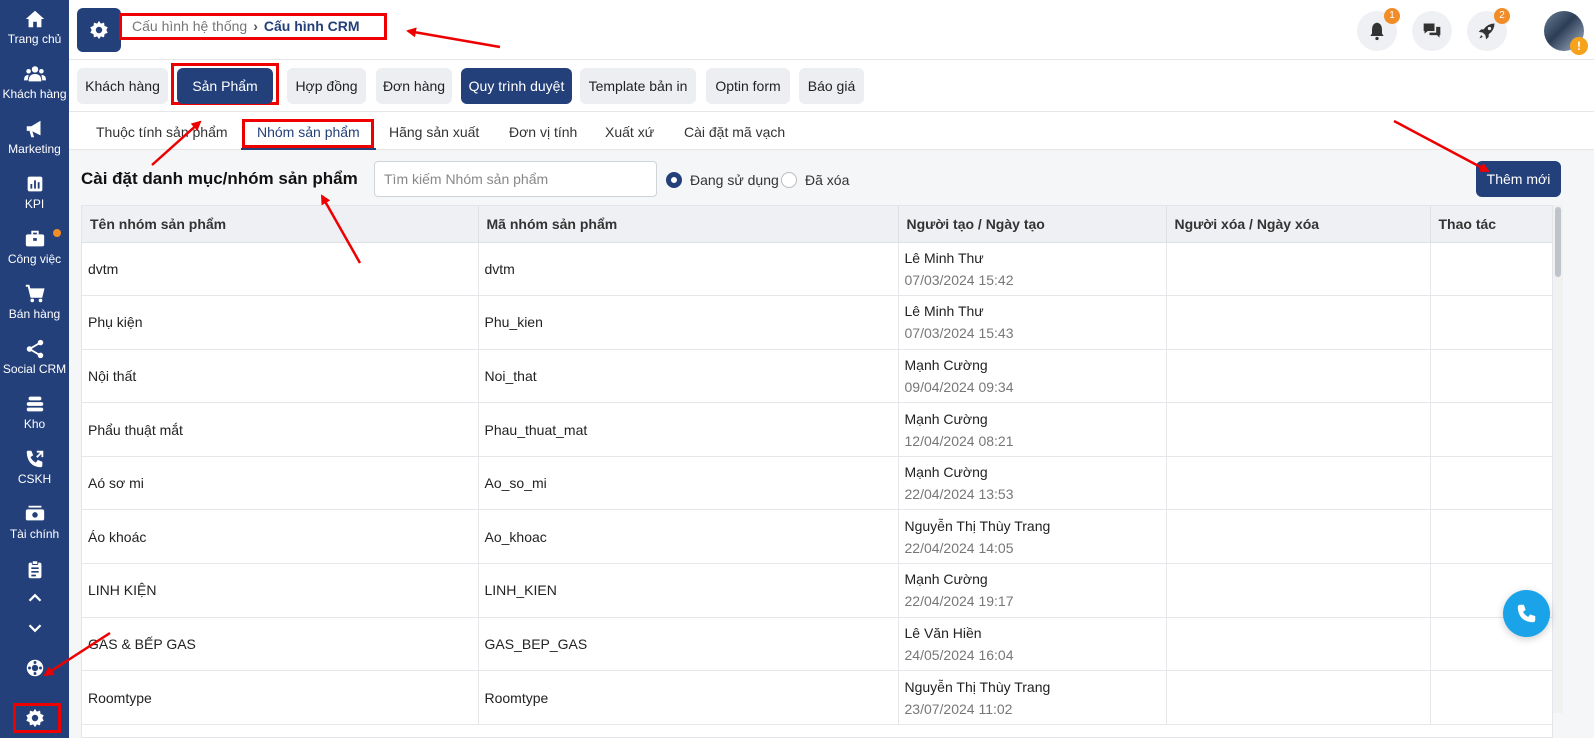 The height and width of the screenshot is (738, 1594). I want to click on config-menu-button, so click(99, 30).